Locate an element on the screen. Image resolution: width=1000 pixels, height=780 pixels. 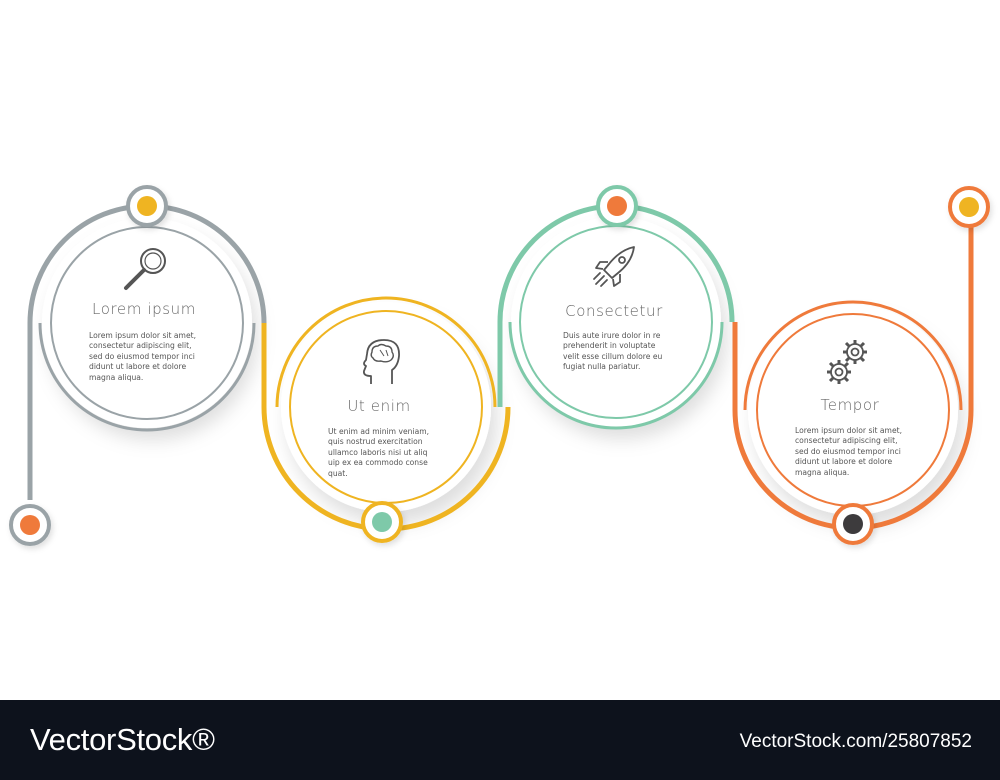
step-3-panel is located at coordinates (616, 322).